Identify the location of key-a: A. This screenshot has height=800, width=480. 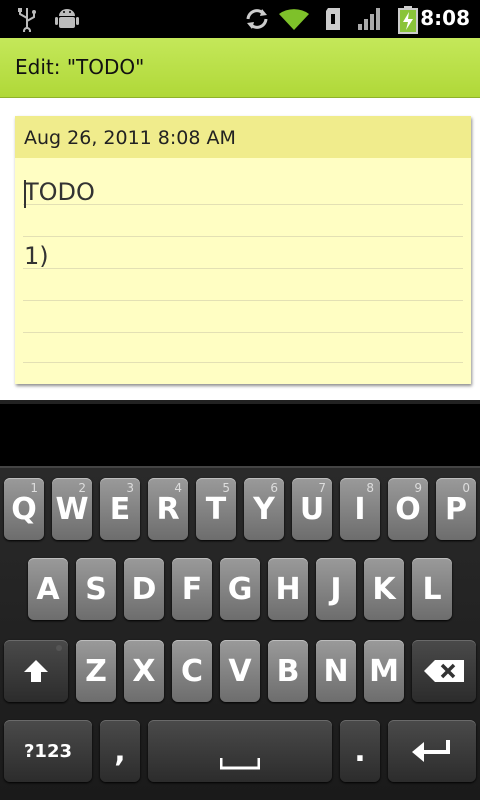
(48, 589).